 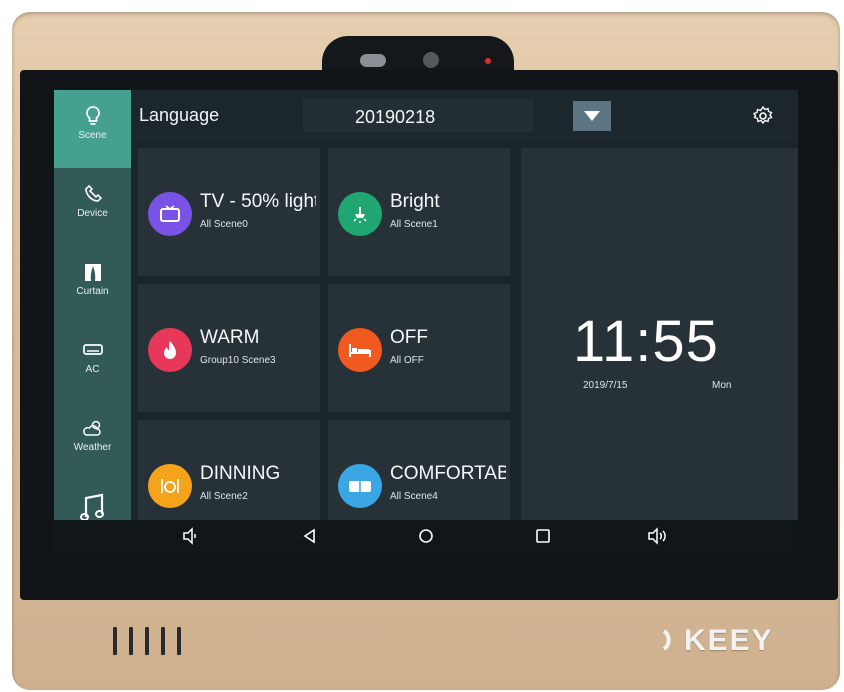 I want to click on sidebar-item-label: Curtain, so click(x=92, y=291).